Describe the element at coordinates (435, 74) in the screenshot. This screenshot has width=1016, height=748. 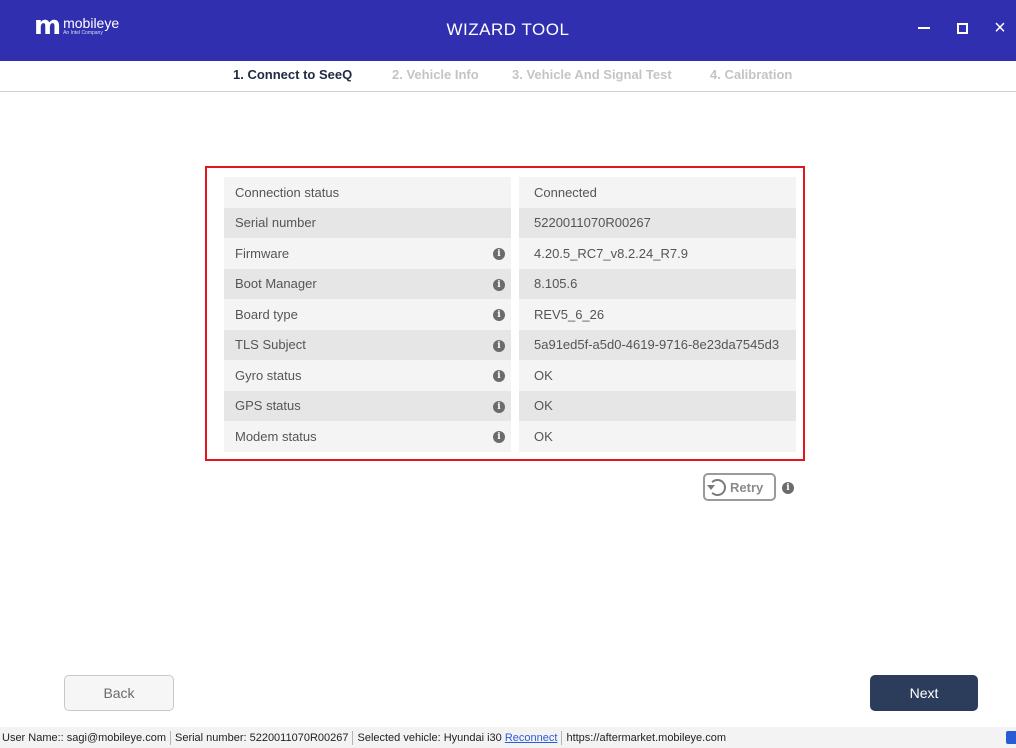
I see `step-vehicle-info: 2. Vehicle Info` at that location.